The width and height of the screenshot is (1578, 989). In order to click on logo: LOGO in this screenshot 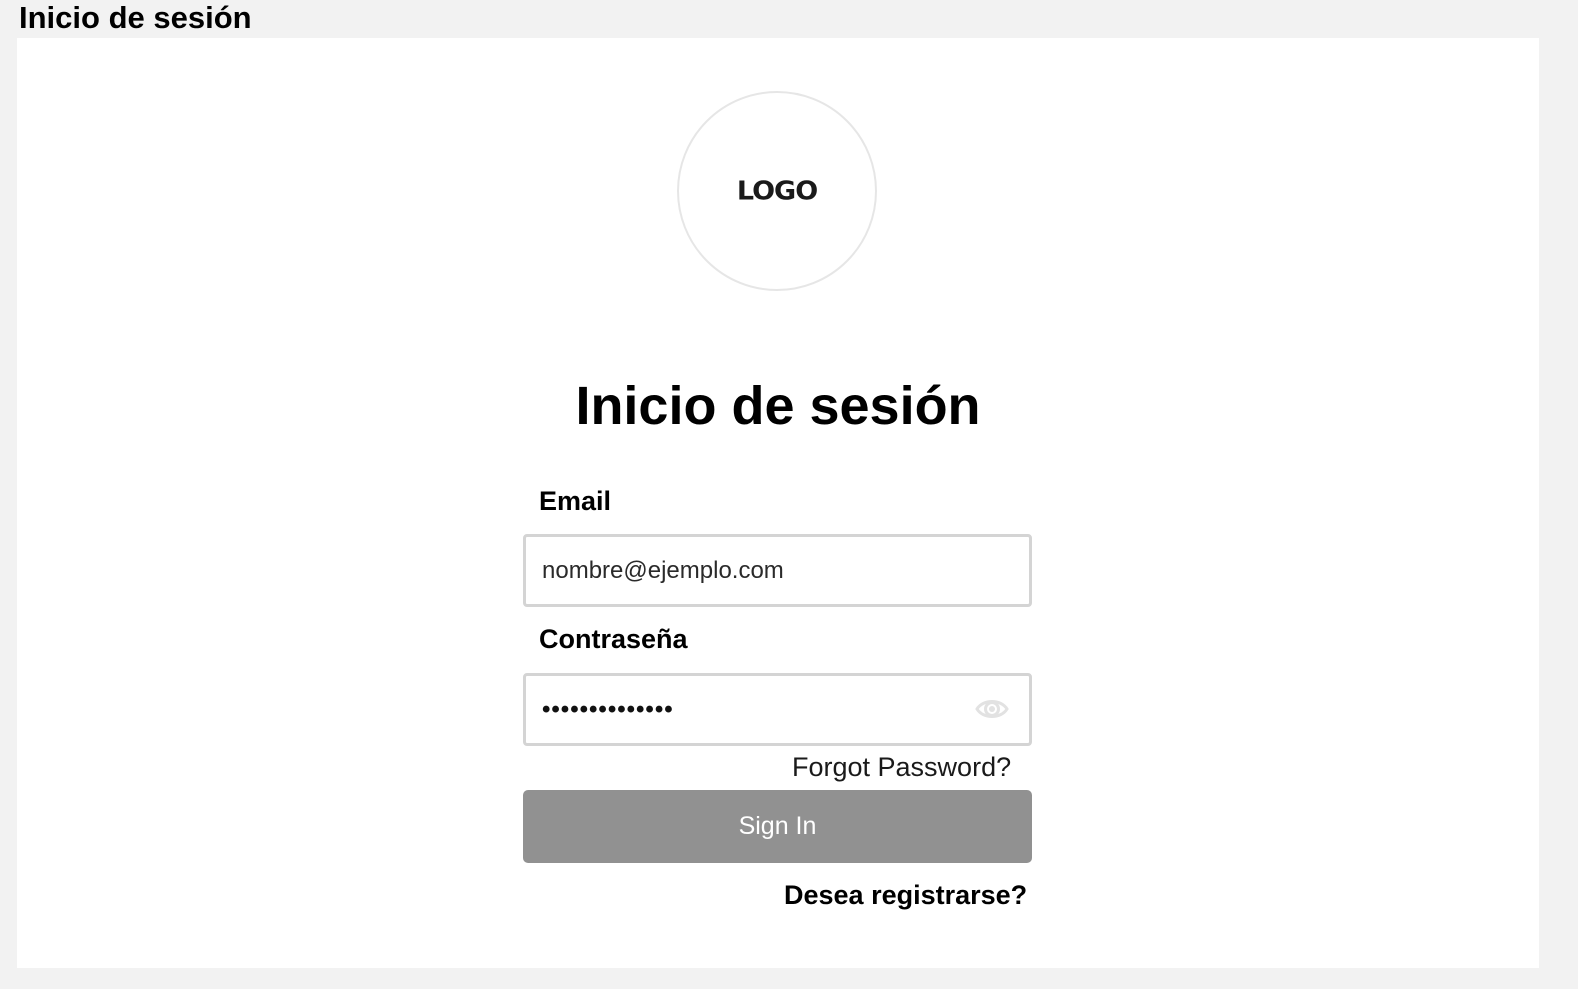, I will do `click(777, 191)`.